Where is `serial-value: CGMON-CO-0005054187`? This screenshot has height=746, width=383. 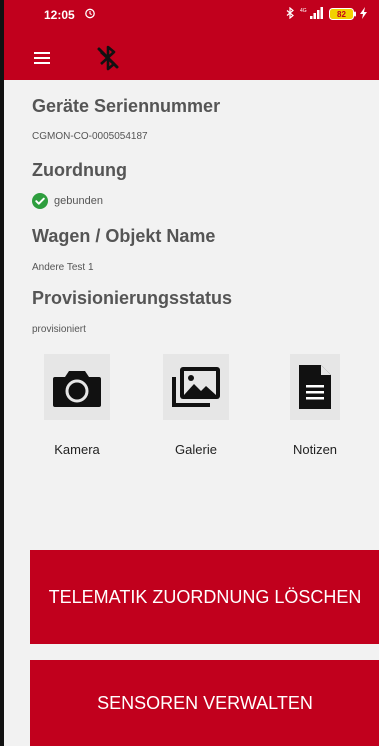 serial-value: CGMON-CO-0005054187 is located at coordinates (90, 136).